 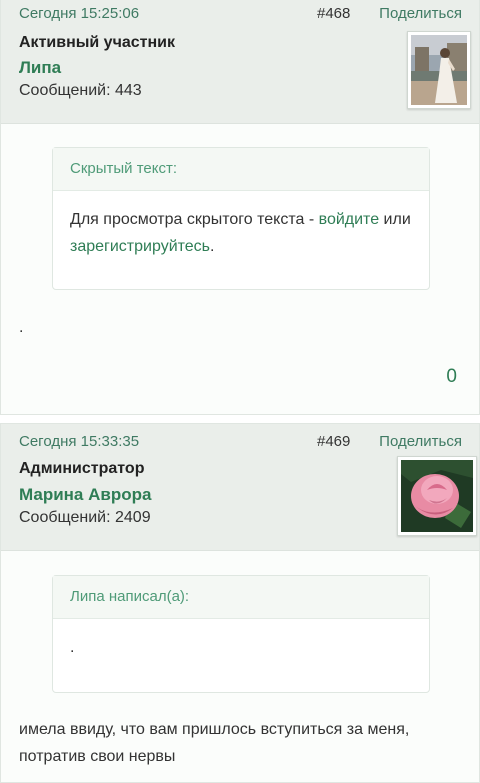 What do you see at coordinates (79, 441) in the screenshot?
I see `post-date-link: Сегодня 15:33:35` at bounding box center [79, 441].